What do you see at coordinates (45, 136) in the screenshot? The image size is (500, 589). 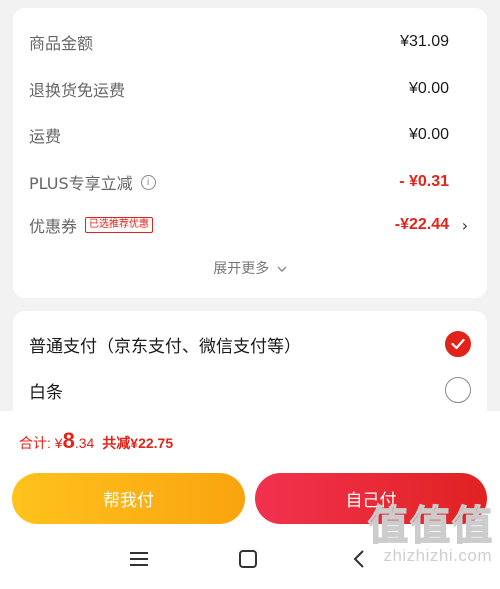 I see `shipping-fee-label: 运费` at bounding box center [45, 136].